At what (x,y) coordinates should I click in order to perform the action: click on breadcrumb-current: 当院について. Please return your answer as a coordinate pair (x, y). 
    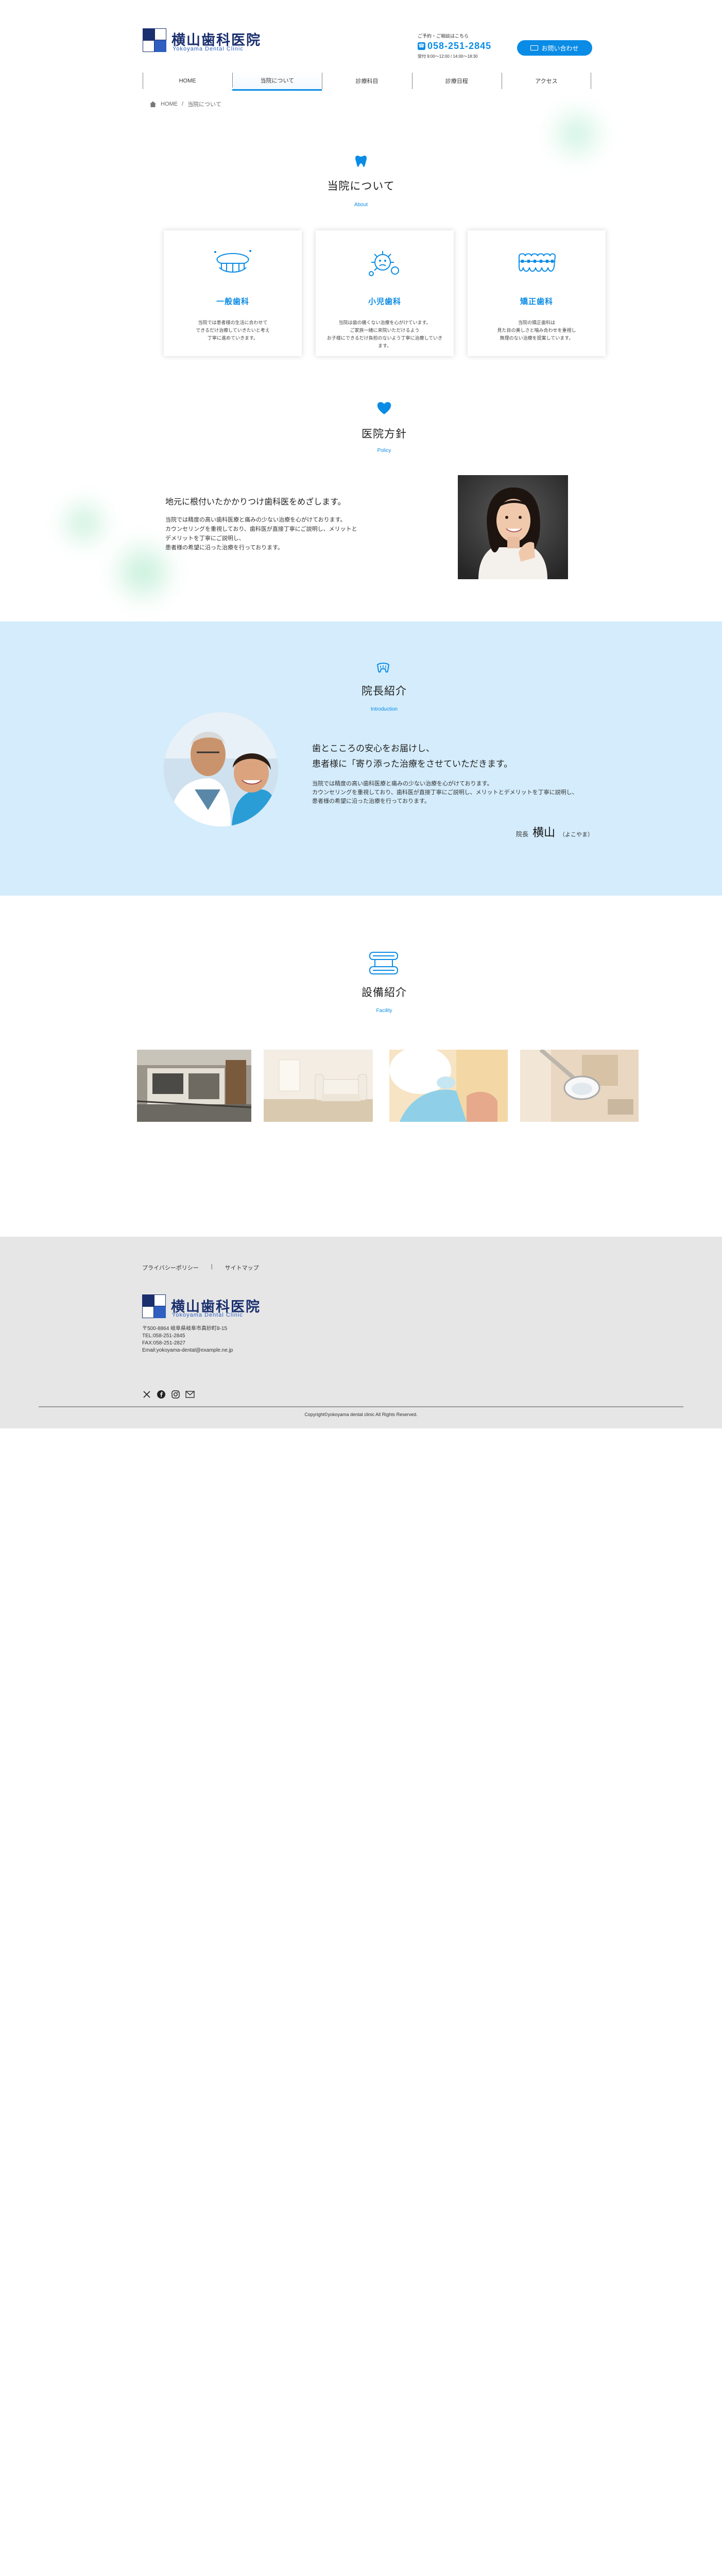
    Looking at the image, I should click on (204, 105).